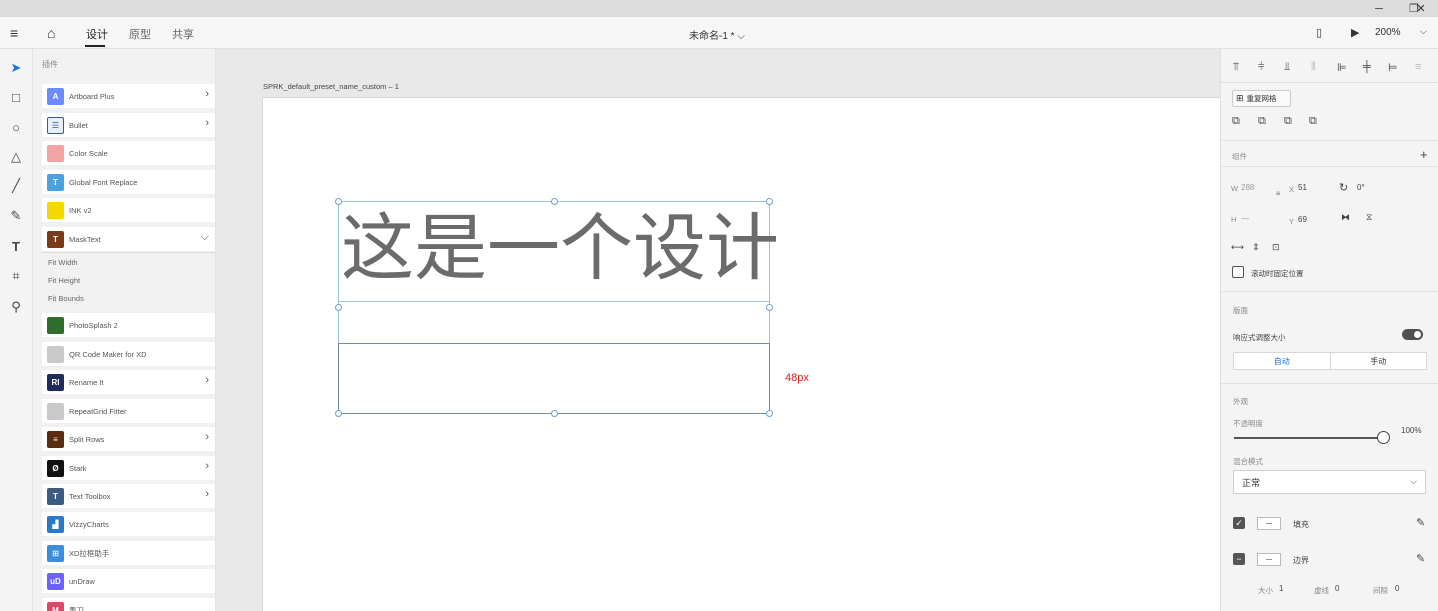 The image size is (1438, 611). I want to click on align-top-icon: ⫪, so click(1236, 67).